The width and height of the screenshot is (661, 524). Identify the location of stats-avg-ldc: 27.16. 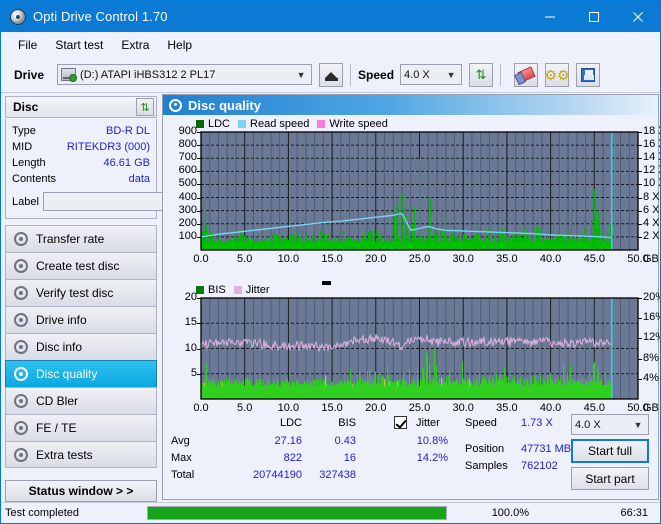
(288, 441).